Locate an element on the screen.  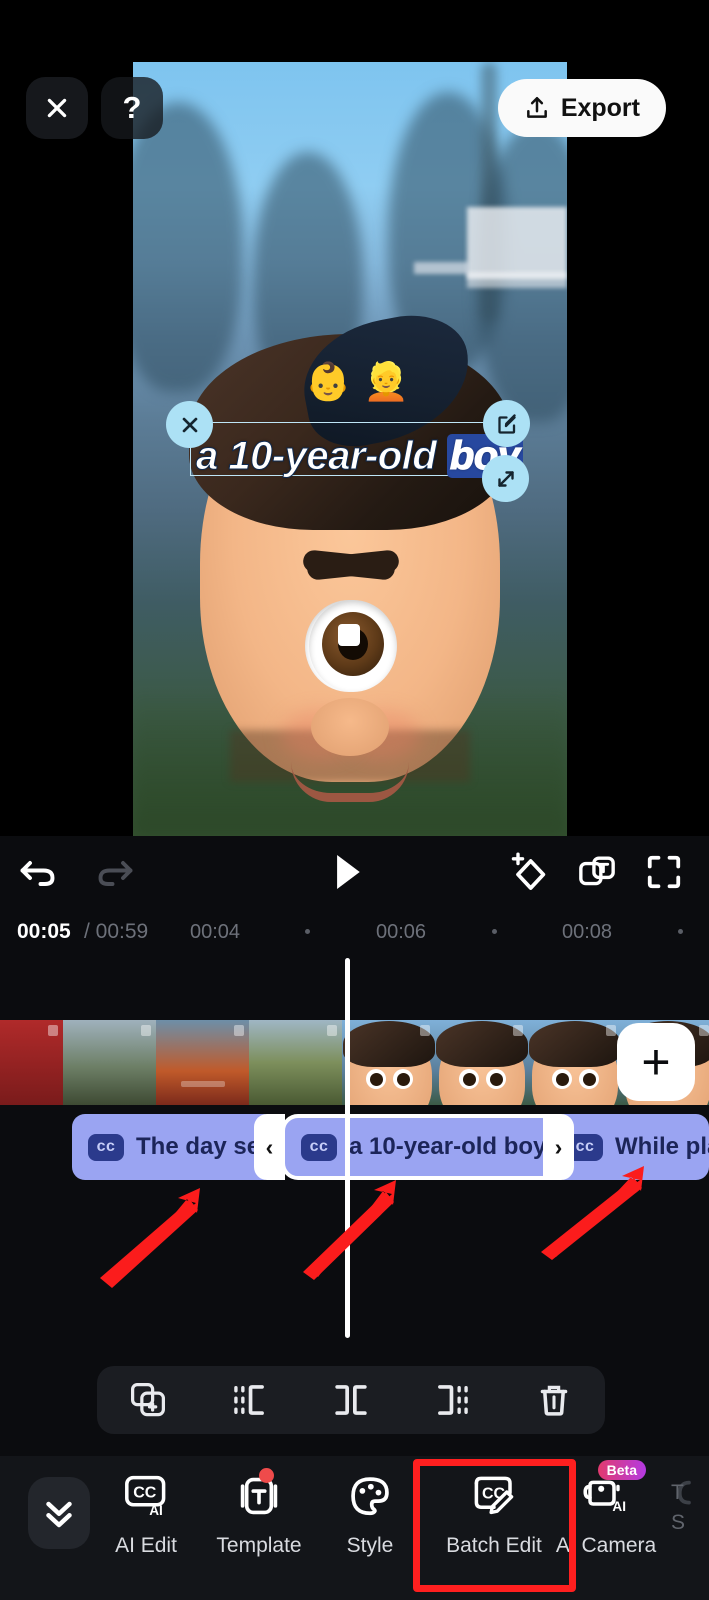
close-button is located at coordinates (57, 108).